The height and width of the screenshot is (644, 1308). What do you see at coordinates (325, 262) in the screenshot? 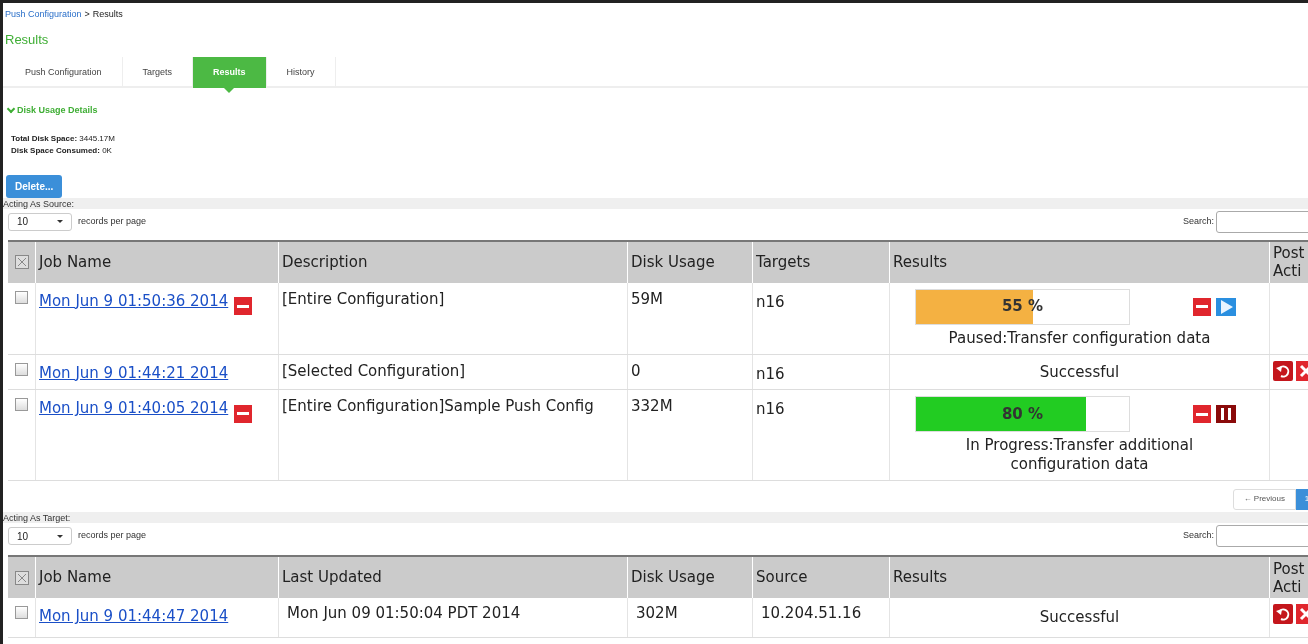
I see `column-header: Description` at bounding box center [325, 262].